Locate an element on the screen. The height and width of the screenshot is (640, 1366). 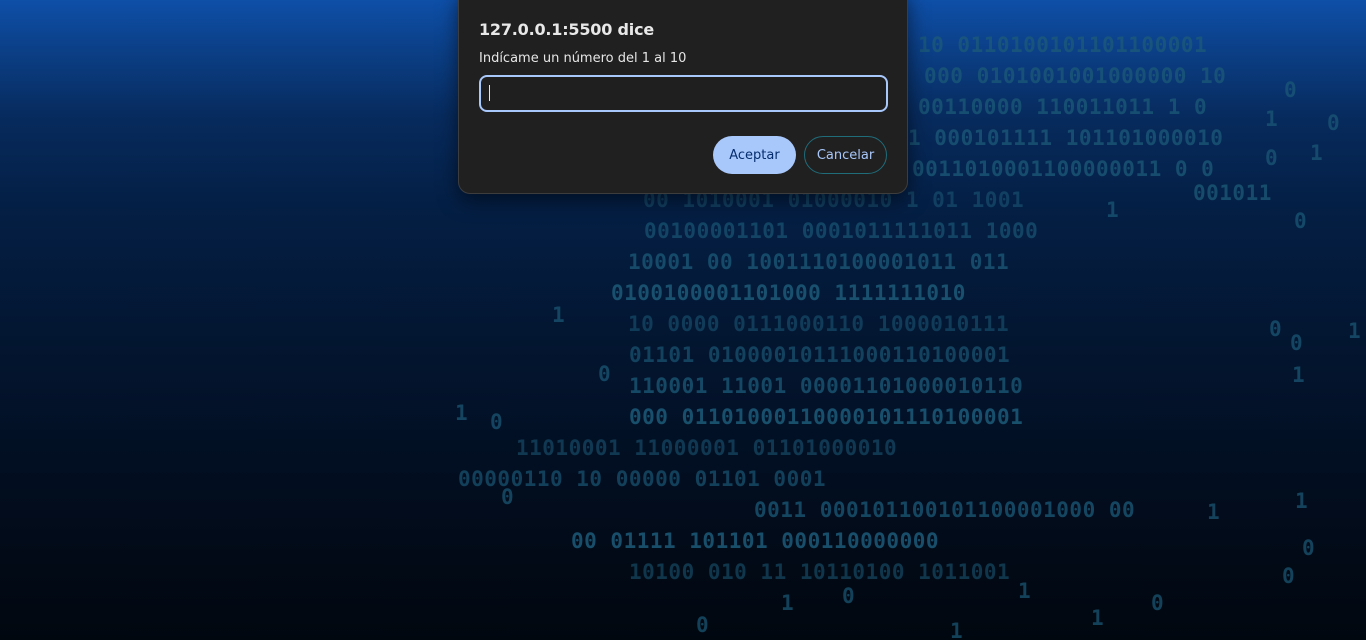
binary-line: 00100001101 0001011111011 1000 is located at coordinates (841, 231).